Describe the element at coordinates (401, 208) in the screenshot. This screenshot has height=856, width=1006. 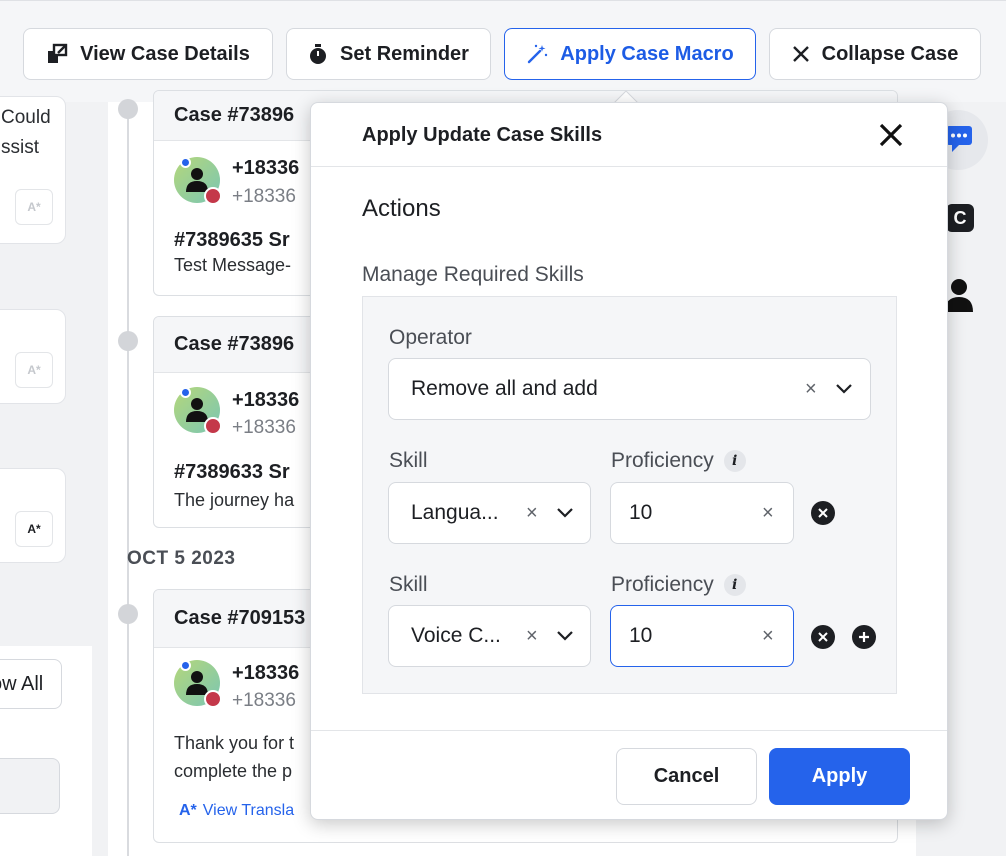
I see `actions-heading: Actions` at that location.